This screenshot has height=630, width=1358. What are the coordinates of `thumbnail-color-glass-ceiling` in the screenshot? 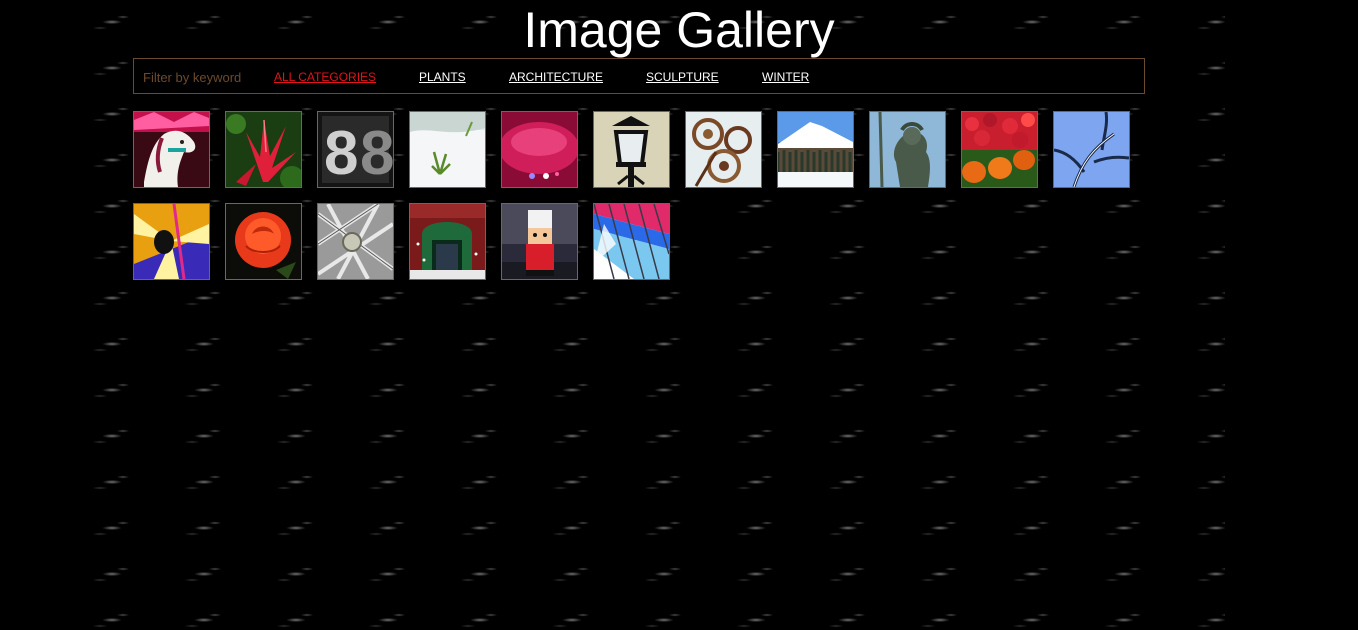 It's located at (631, 241).